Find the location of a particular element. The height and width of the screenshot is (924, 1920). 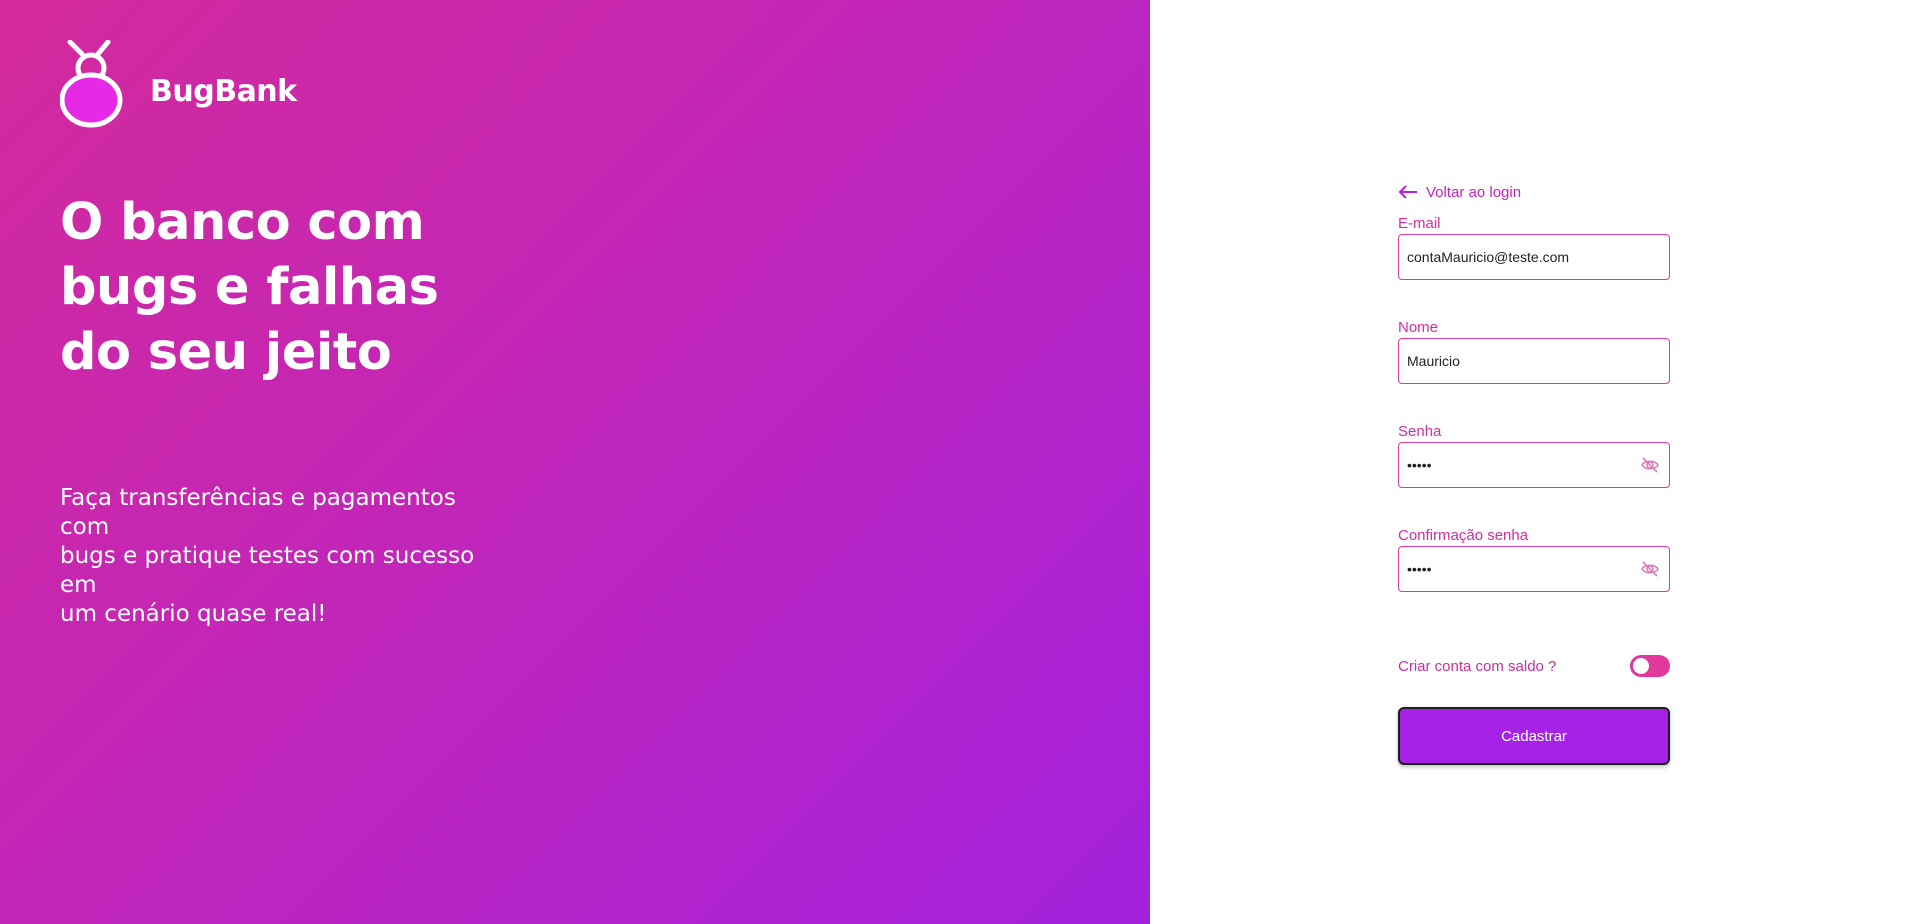

password-group: Senha is located at coordinates (1534, 455).